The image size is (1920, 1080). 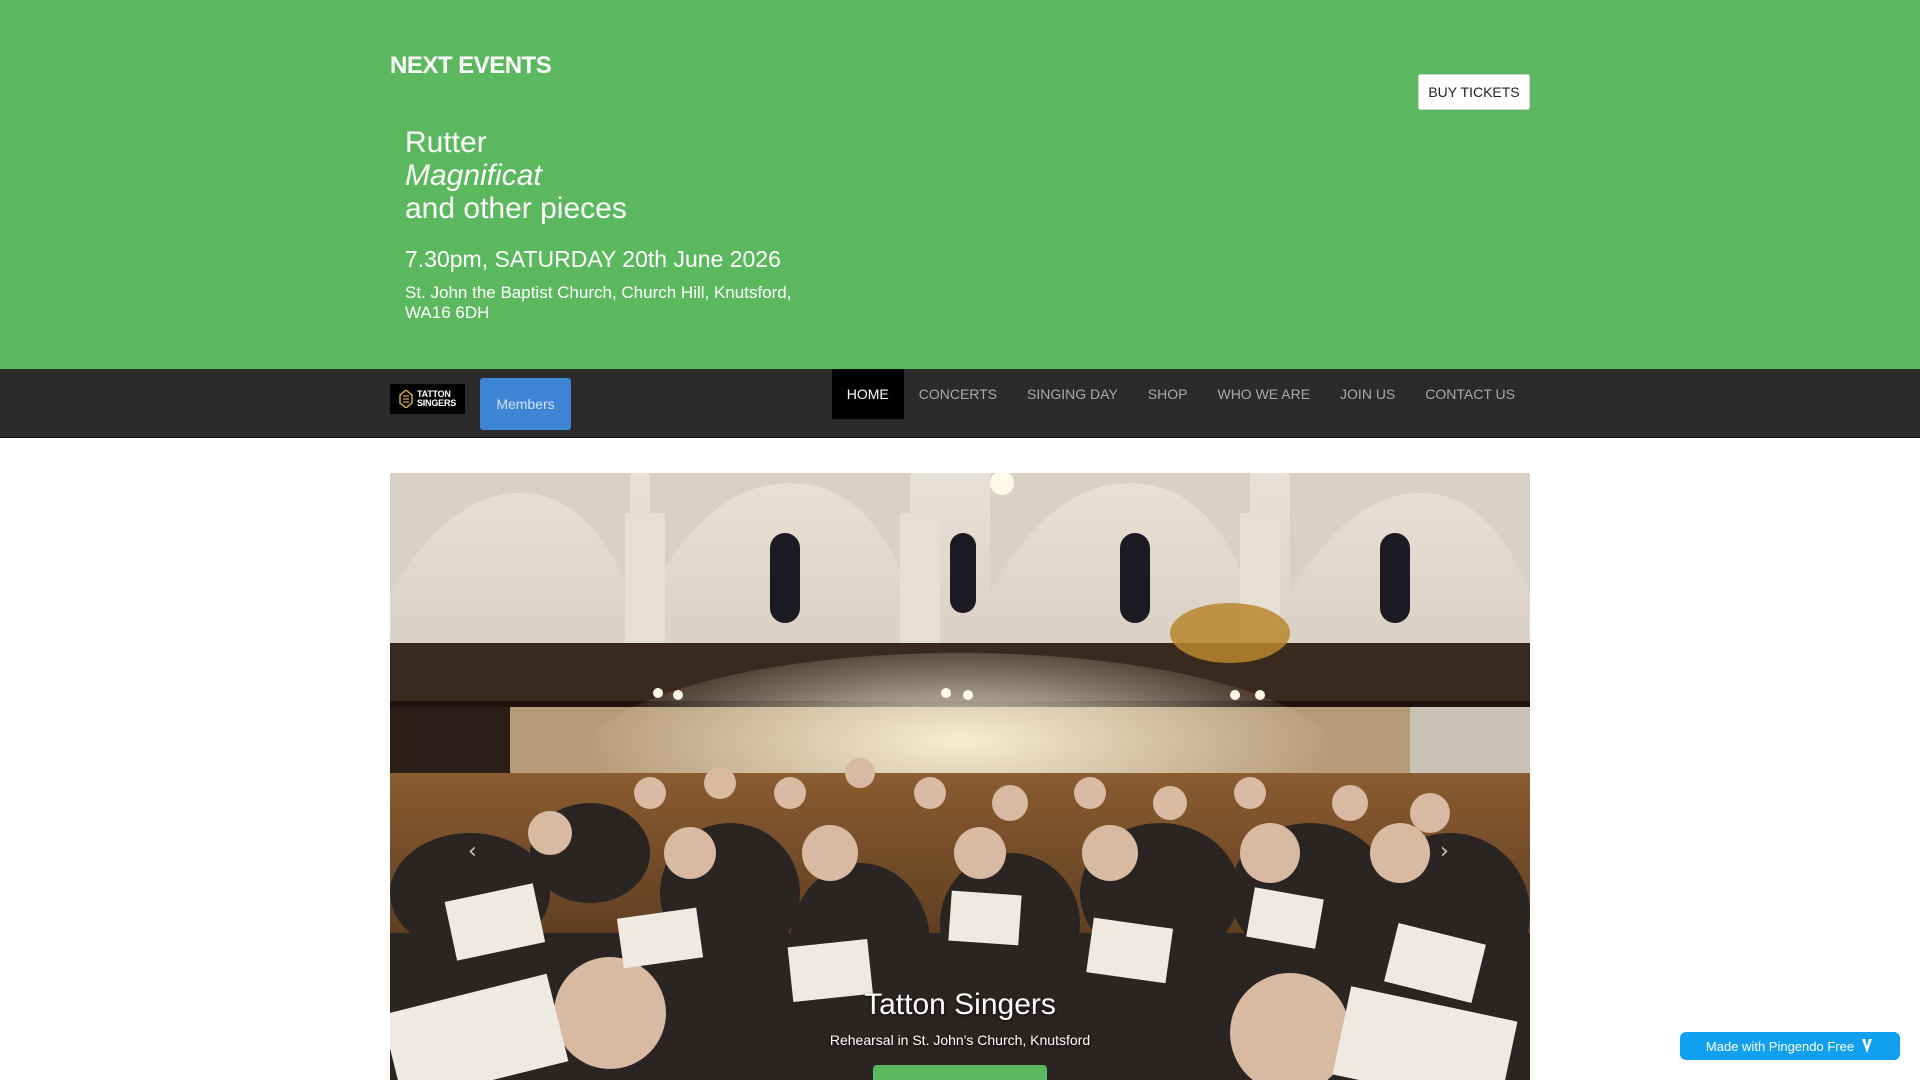 What do you see at coordinates (1867, 1046) in the screenshot?
I see `pingendo-icon` at bounding box center [1867, 1046].